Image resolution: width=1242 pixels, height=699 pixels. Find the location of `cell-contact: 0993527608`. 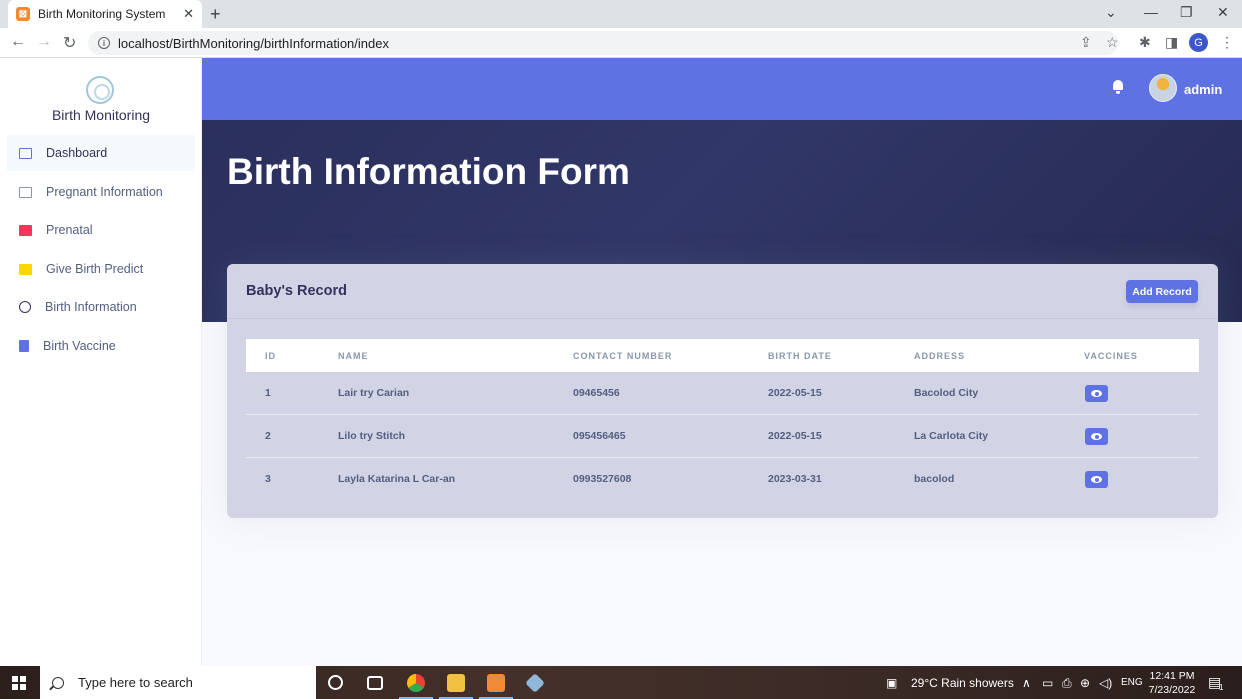

cell-contact: 0993527608 is located at coordinates (602, 479).